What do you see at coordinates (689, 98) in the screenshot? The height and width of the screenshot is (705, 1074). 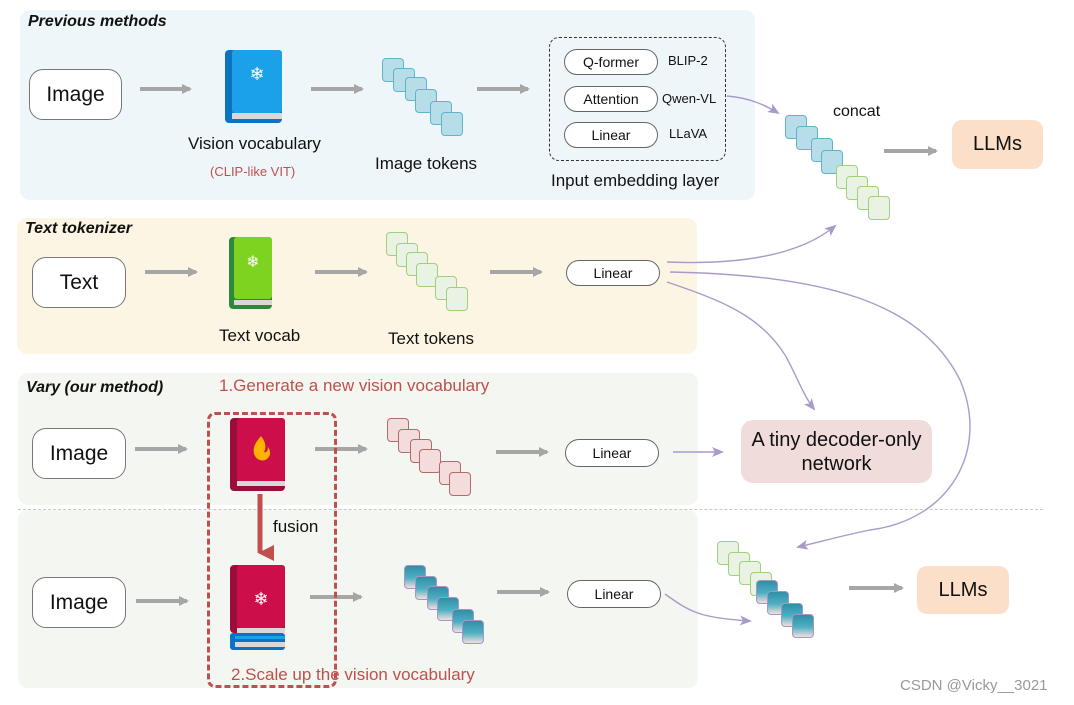 I see `qwen-vl-label: Qwen-VL` at bounding box center [689, 98].